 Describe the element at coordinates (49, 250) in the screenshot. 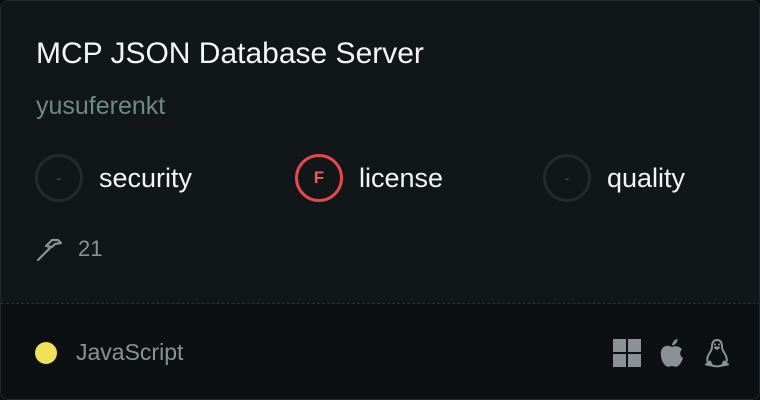

I see `hammer-icon` at that location.